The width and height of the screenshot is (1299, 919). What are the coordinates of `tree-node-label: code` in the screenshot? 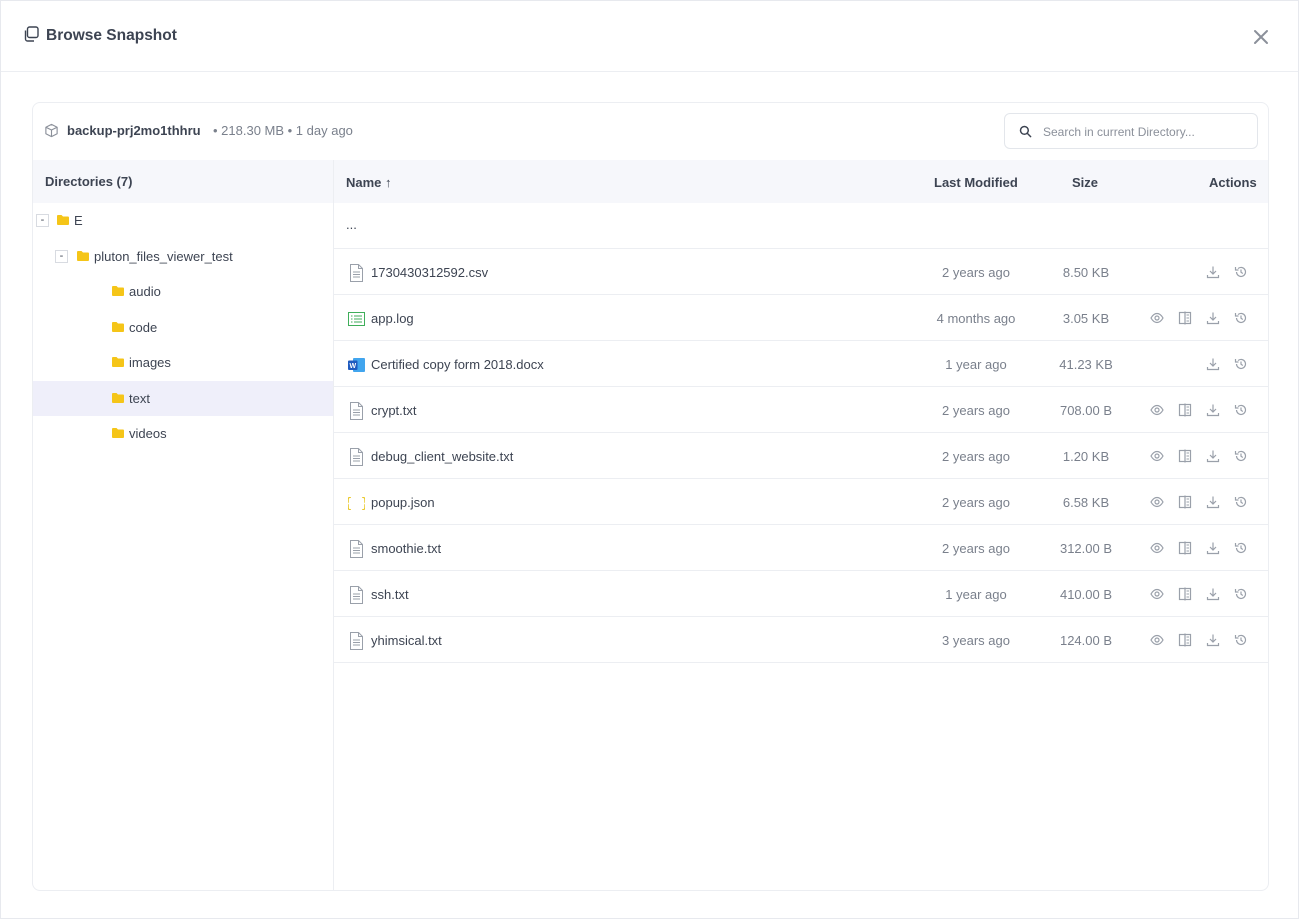 It's located at (143, 327).